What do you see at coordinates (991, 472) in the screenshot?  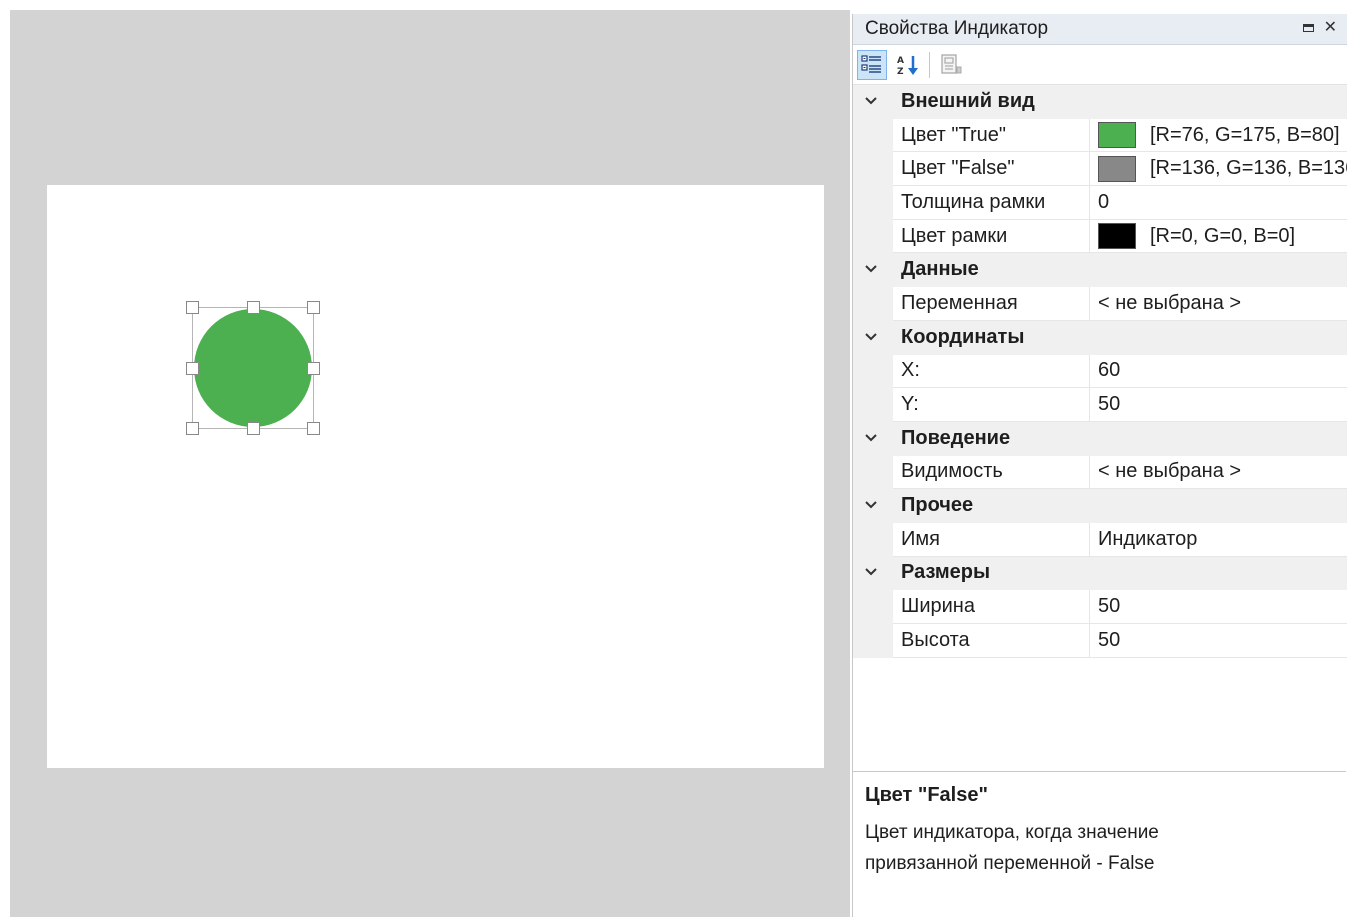 I see `property-name: Видимость` at bounding box center [991, 472].